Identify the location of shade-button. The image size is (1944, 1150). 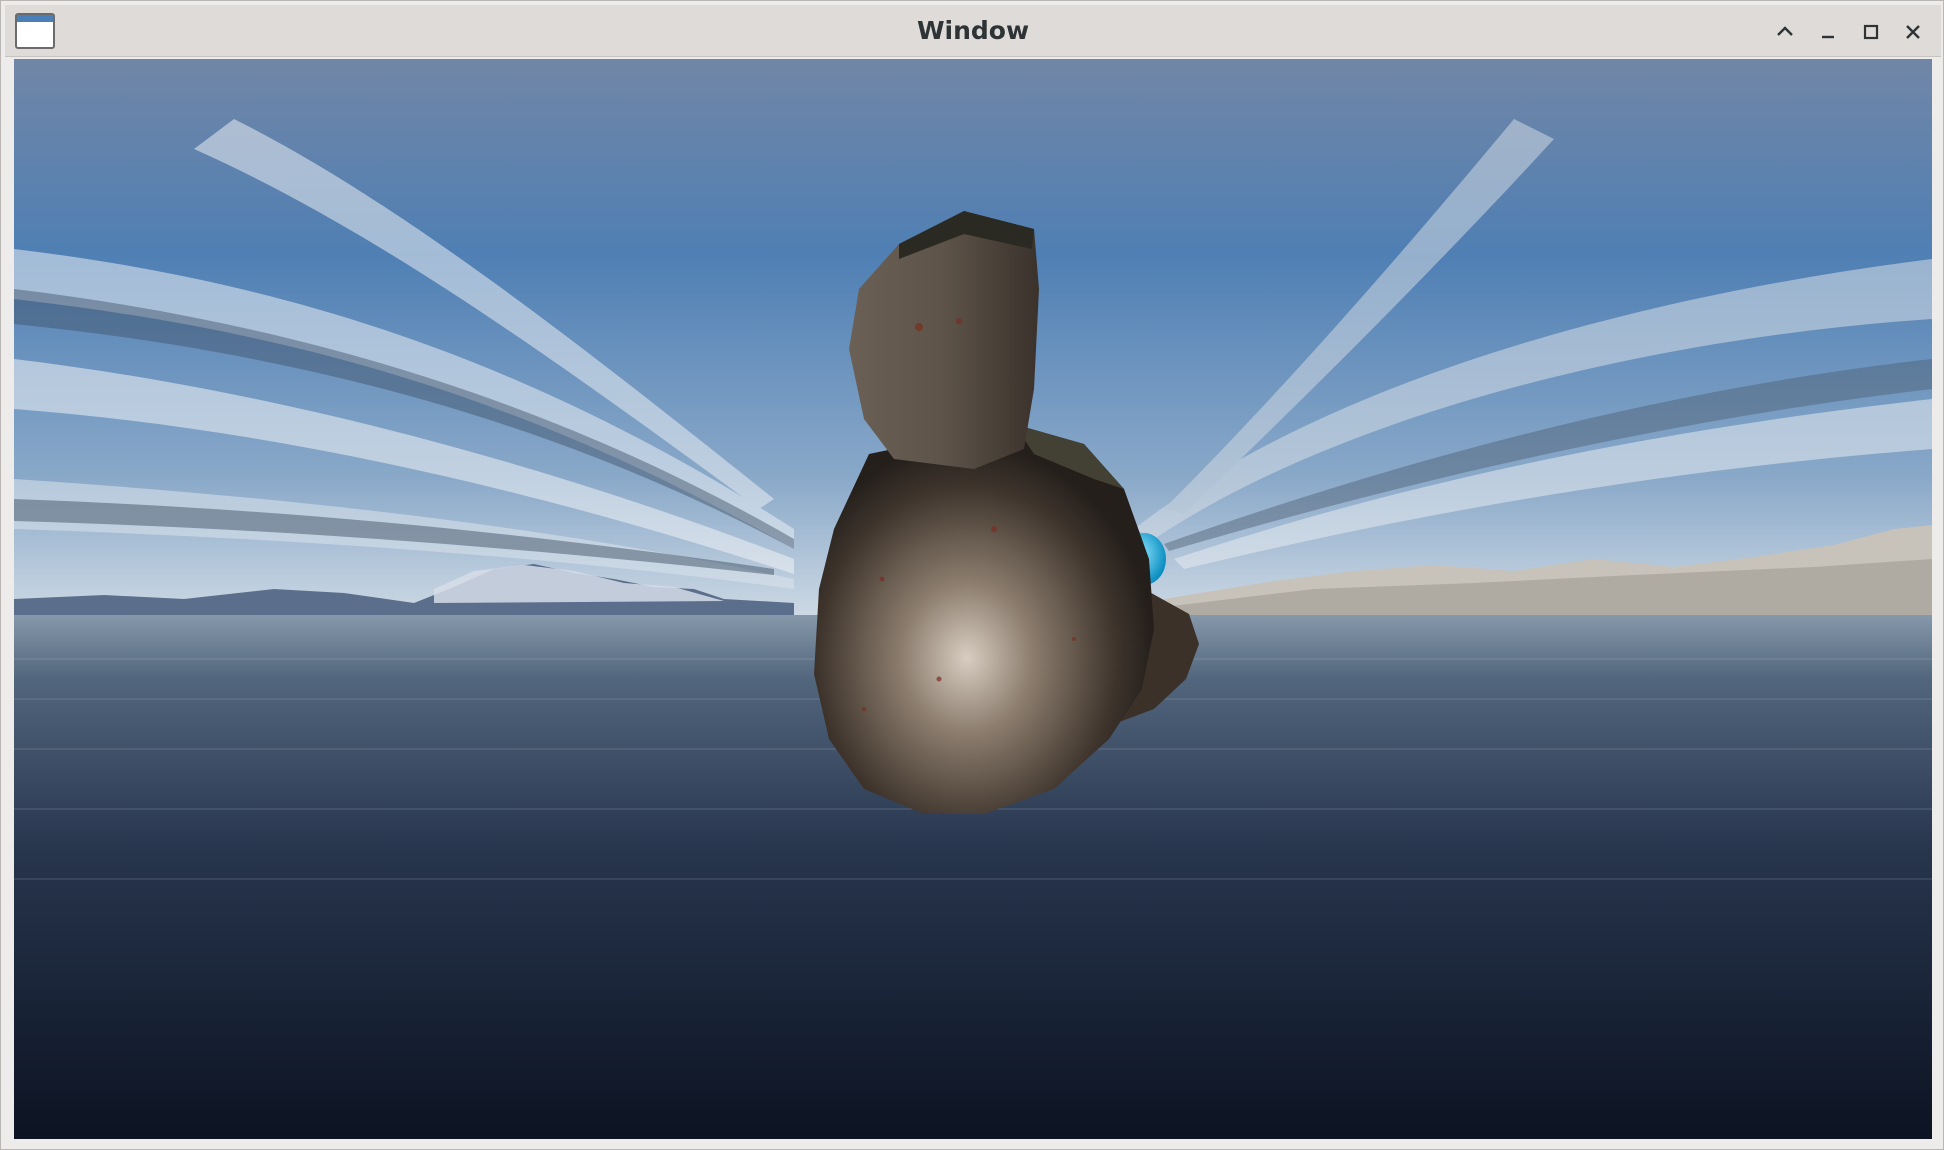
(1785, 32).